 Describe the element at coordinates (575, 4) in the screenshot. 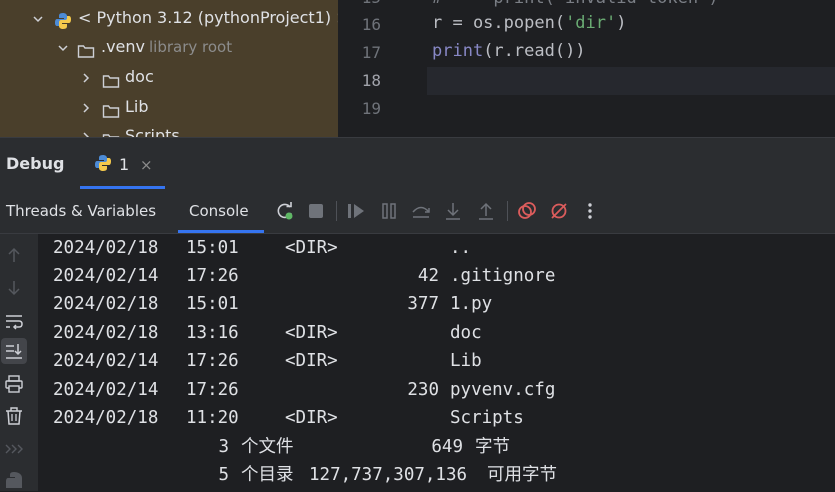

I see `code-line: # print('invalid token')` at that location.